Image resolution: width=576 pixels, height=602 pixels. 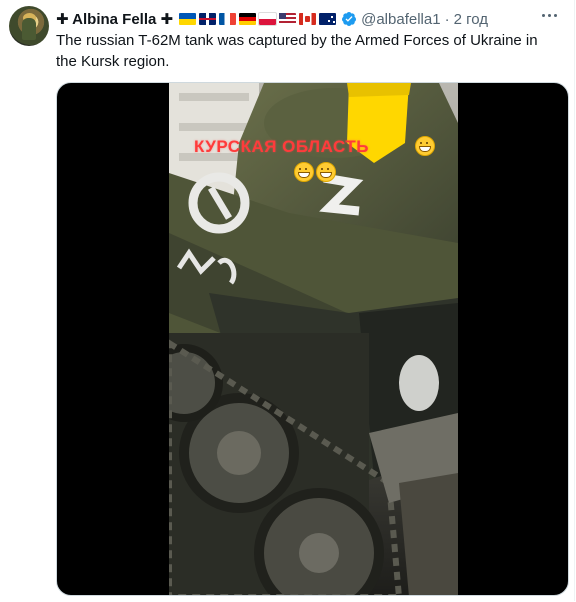 I want to click on verified-badge-icon, so click(x=349, y=19).